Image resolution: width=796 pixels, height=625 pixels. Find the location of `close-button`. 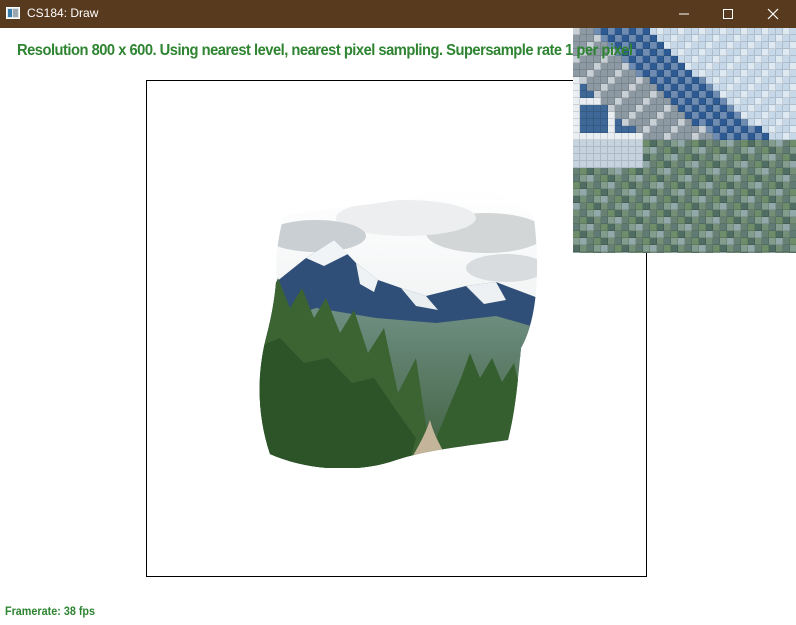

close-button is located at coordinates (773, 14).